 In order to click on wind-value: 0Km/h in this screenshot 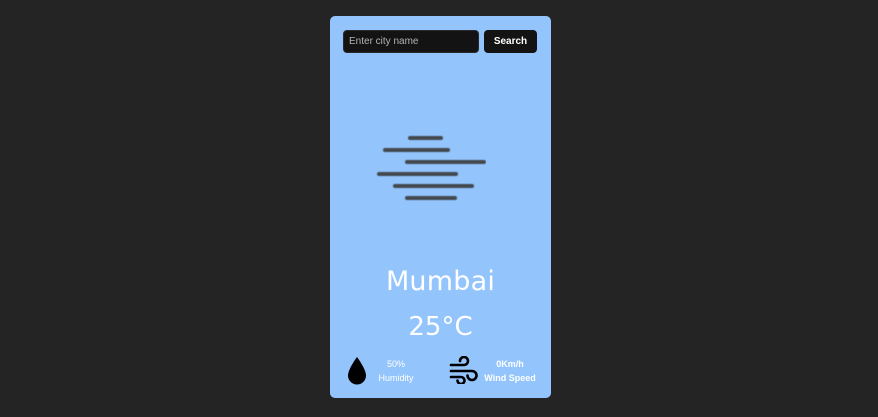, I will do `click(510, 364)`.